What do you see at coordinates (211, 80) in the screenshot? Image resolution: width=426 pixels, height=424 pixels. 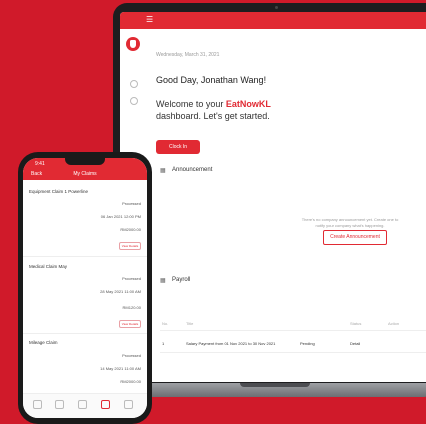 I see `greeting: Good Day, Jonathan Wang!` at bounding box center [211, 80].